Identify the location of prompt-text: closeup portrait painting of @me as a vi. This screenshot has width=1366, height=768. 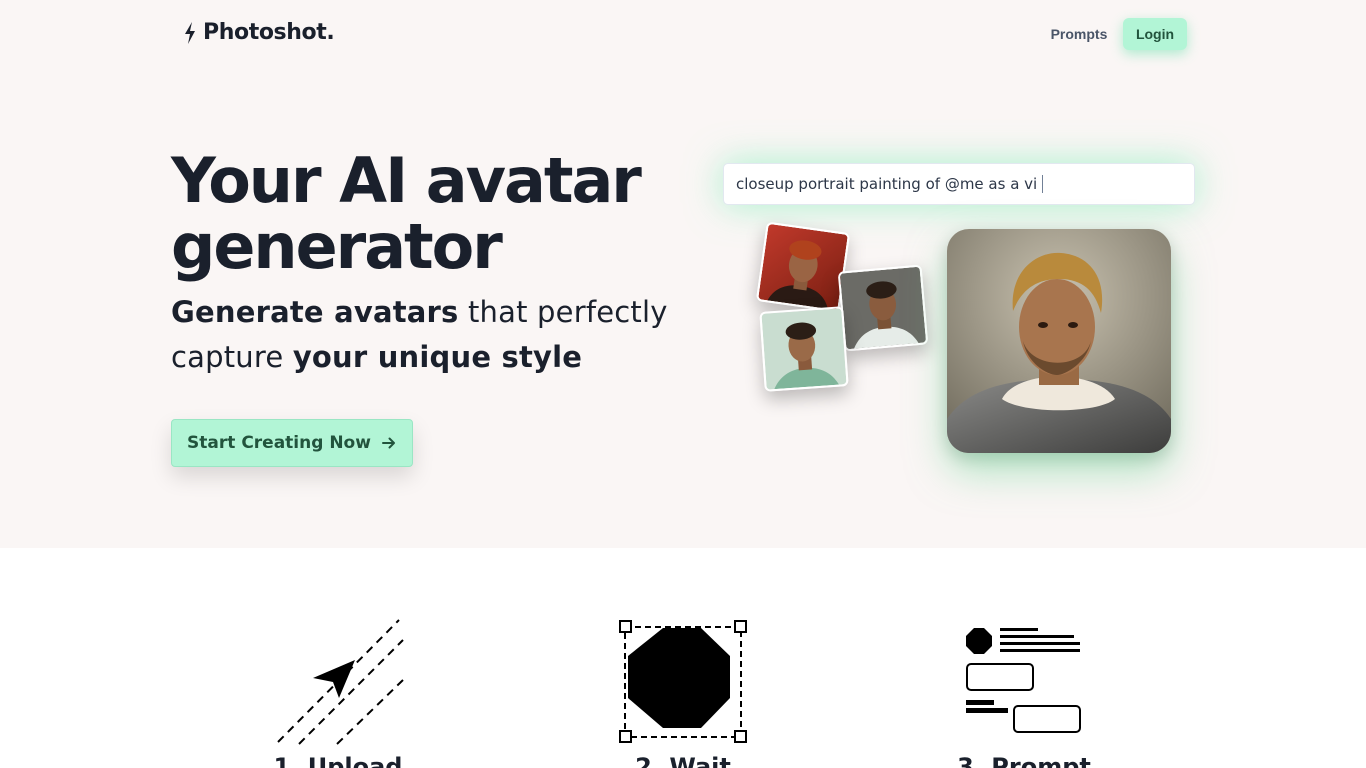
(887, 184).